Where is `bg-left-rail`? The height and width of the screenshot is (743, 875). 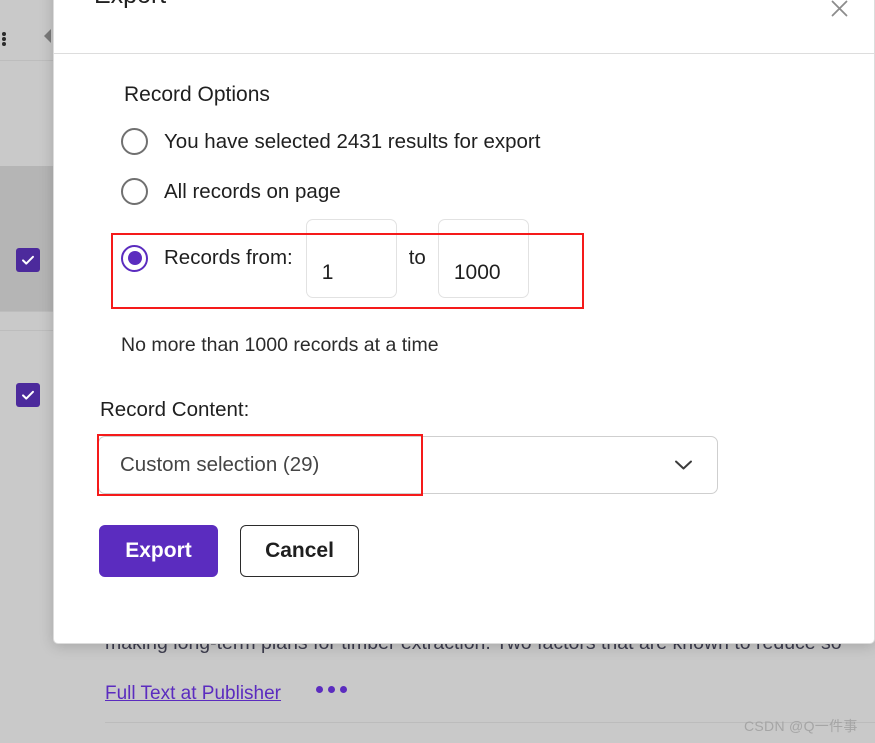 bg-left-rail is located at coordinates (26, 371).